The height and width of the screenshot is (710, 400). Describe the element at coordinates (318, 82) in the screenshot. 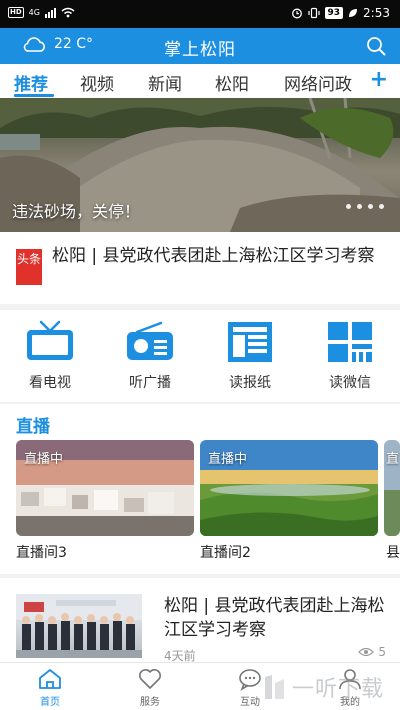

I see `tab-online-inquiry: 网络问政` at that location.